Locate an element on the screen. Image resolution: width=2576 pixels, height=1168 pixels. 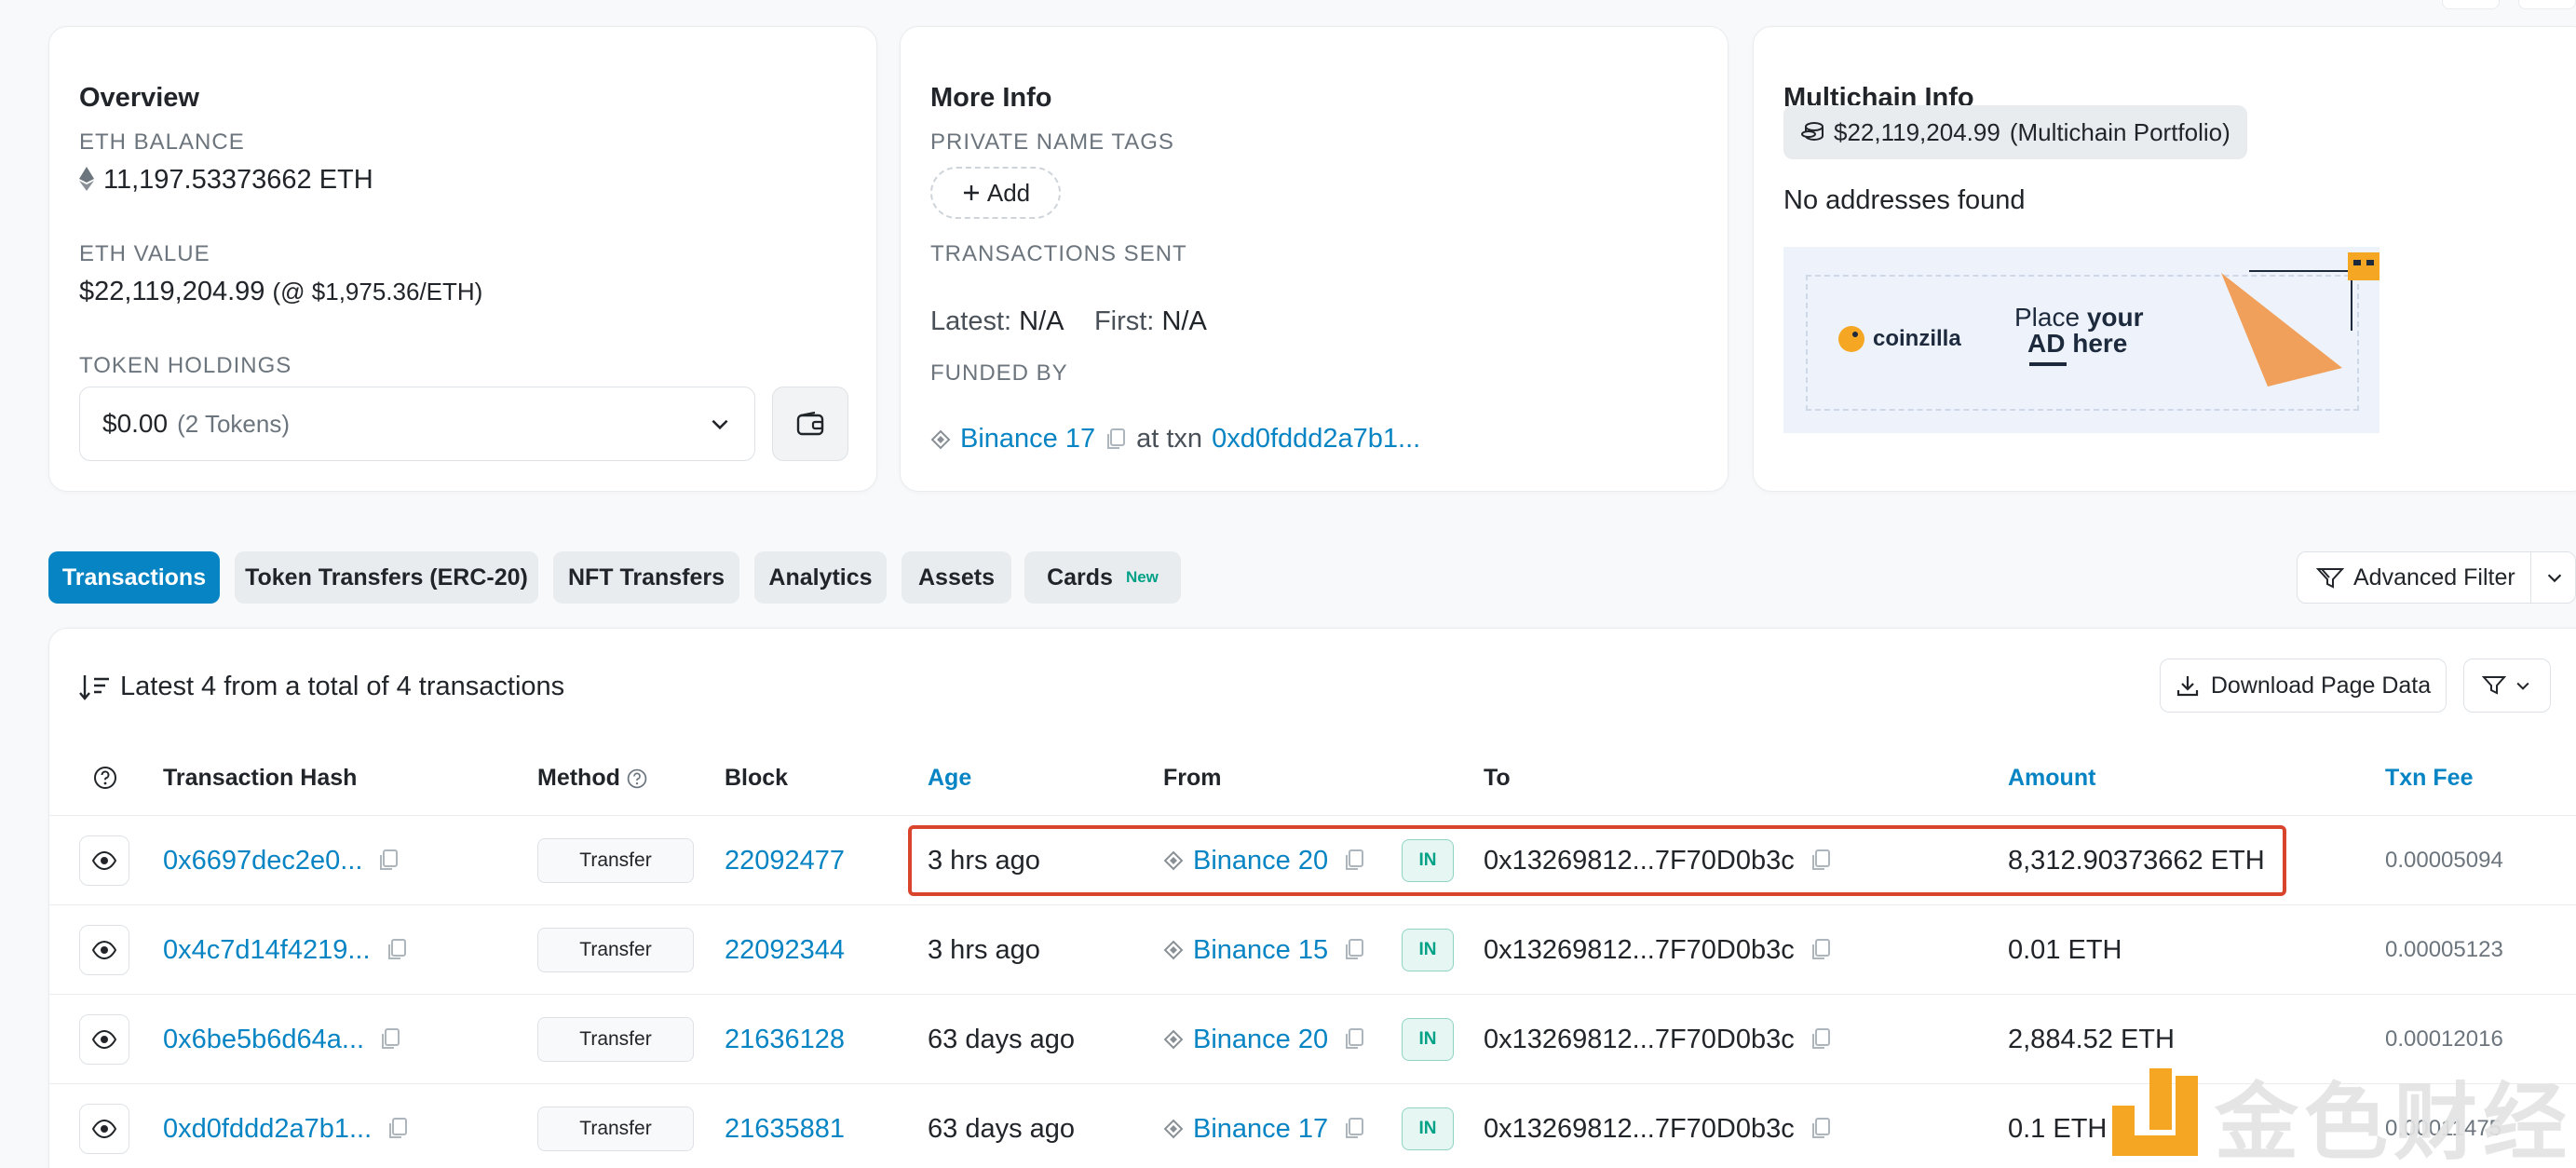
header-age: Age is located at coordinates (949, 778).